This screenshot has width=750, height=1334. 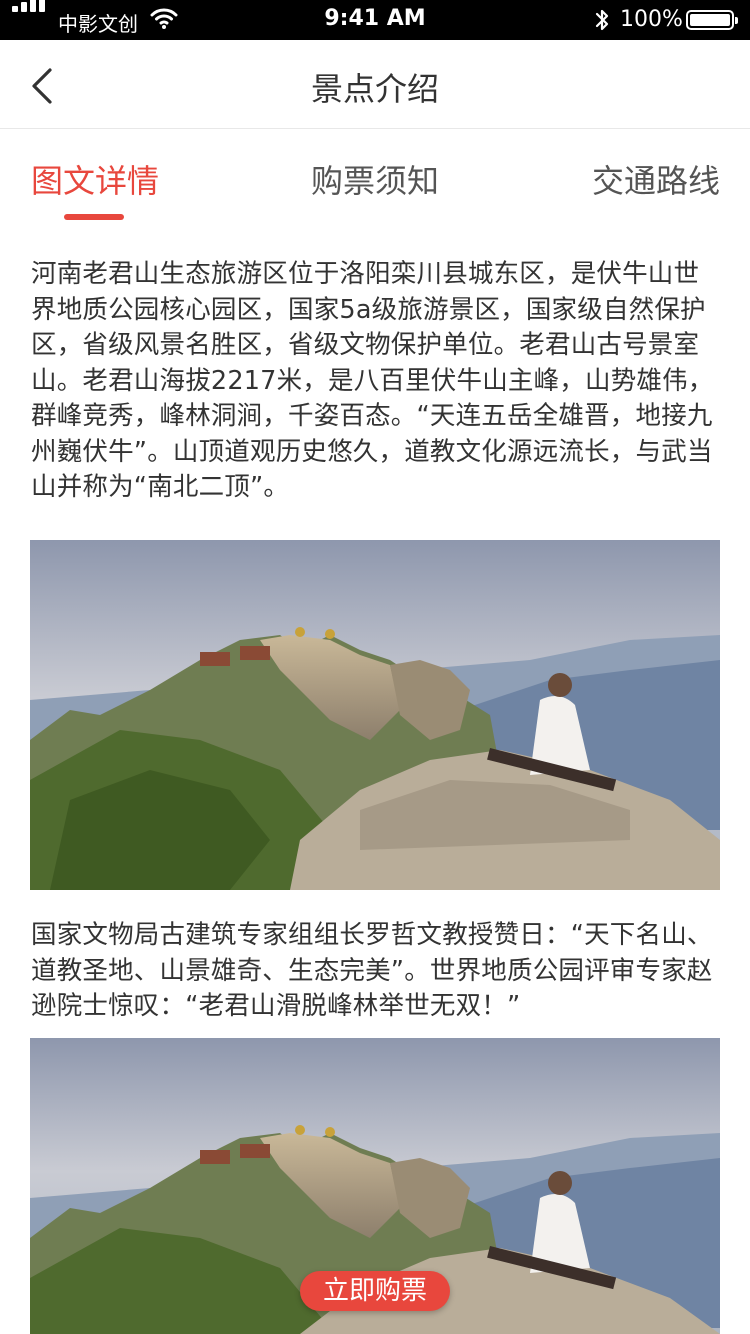 I want to click on tab-transport-route: 交通路线, so click(x=656, y=179).